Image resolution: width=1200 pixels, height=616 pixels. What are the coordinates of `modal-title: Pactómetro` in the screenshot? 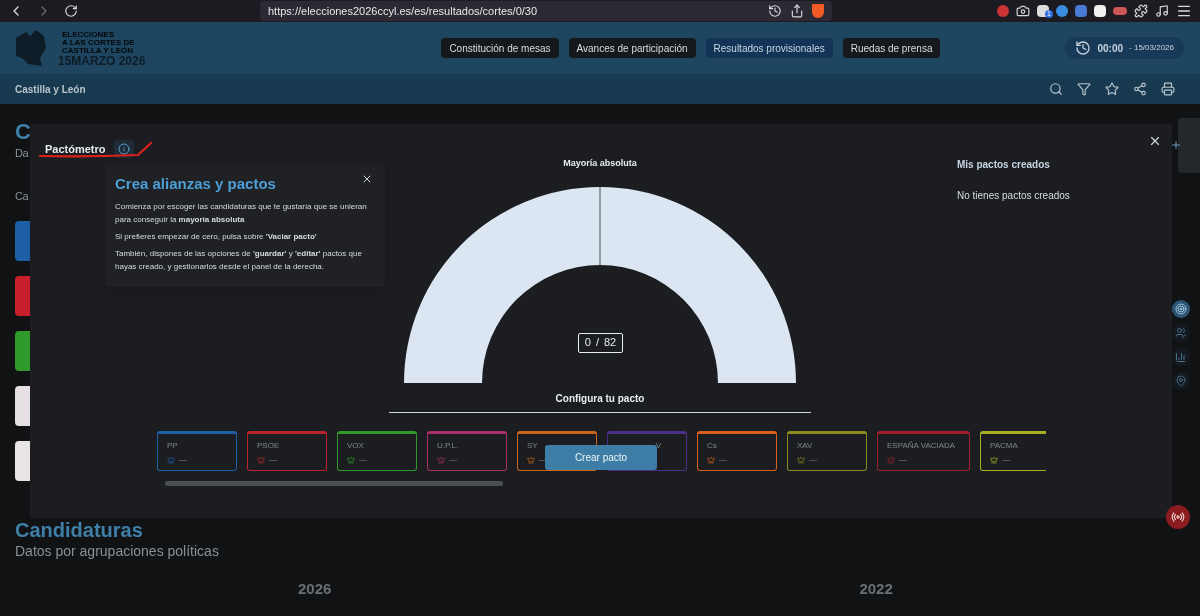 It's located at (75, 149).